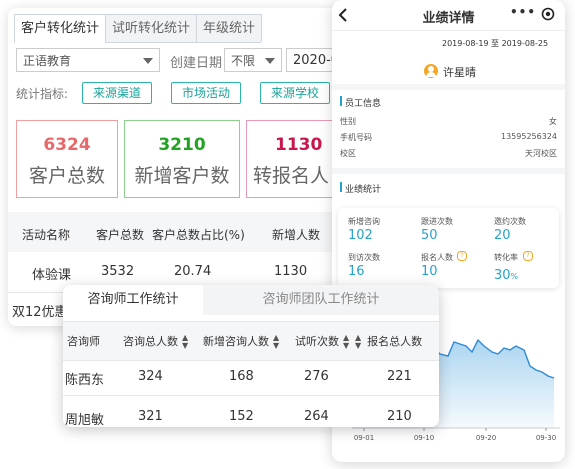  I want to click on cell-total-enrolled: 210, so click(399, 416).